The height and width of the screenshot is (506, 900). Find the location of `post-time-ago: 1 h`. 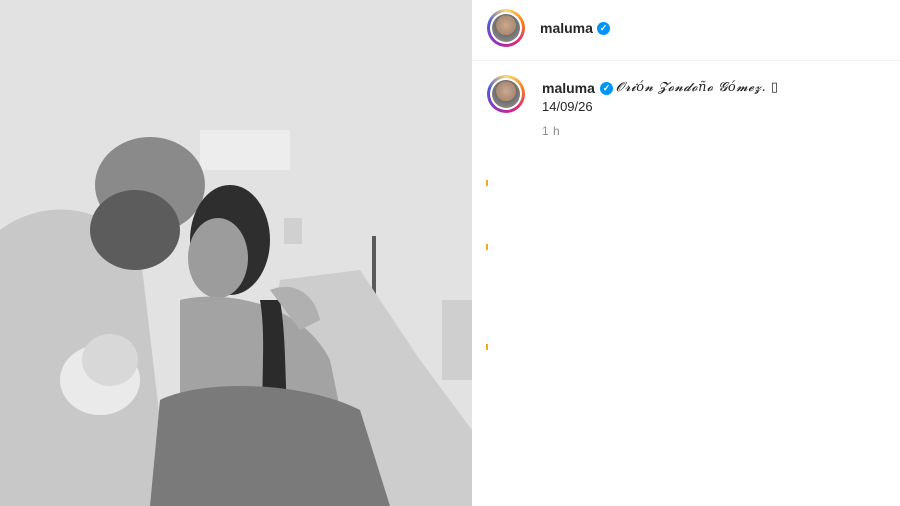

post-time-ago: 1 h is located at coordinates (551, 131).